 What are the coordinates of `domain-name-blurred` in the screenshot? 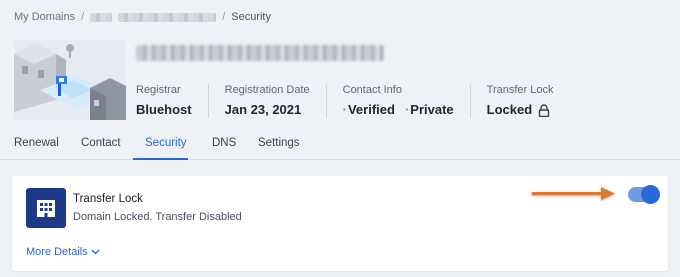 It's located at (260, 53).